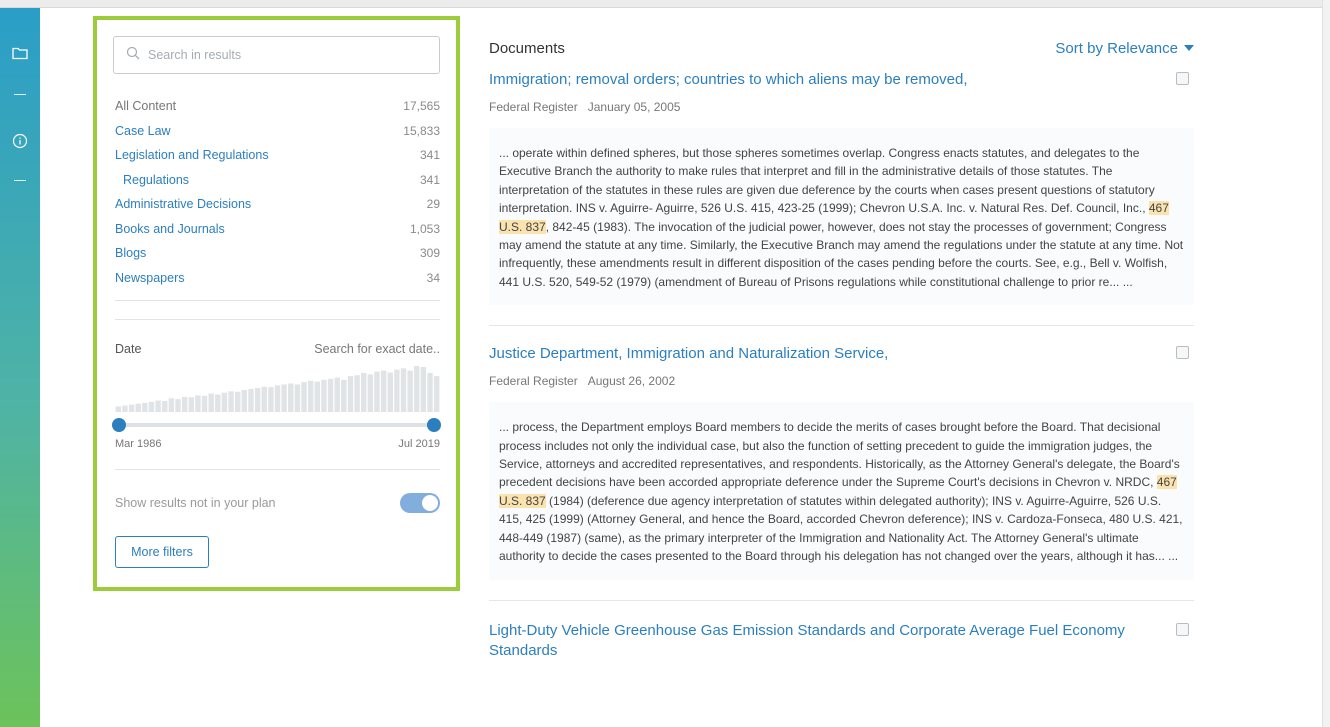 The height and width of the screenshot is (727, 1330). I want to click on folder-icon, so click(20, 53).